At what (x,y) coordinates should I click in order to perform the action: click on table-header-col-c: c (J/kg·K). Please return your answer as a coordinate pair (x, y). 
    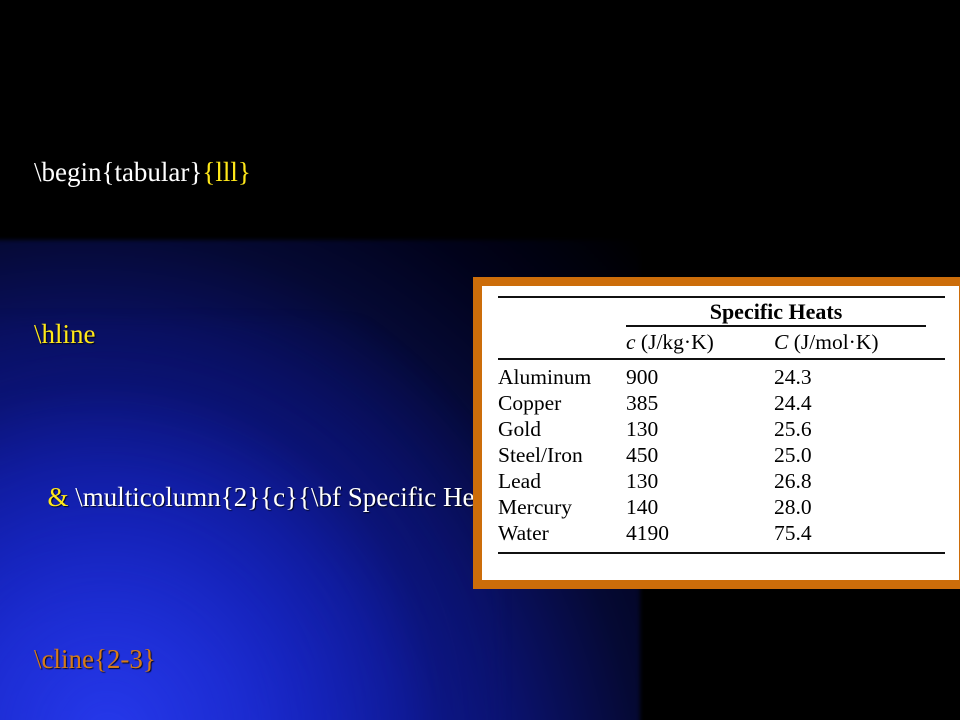
    Looking at the image, I should click on (700, 342).